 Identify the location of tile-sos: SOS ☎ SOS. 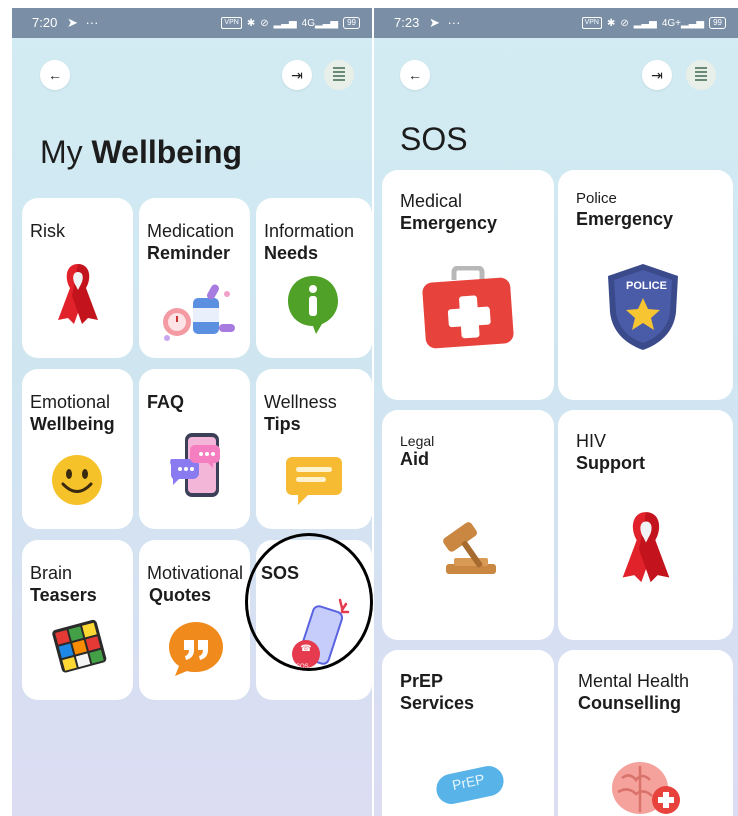
(314, 620).